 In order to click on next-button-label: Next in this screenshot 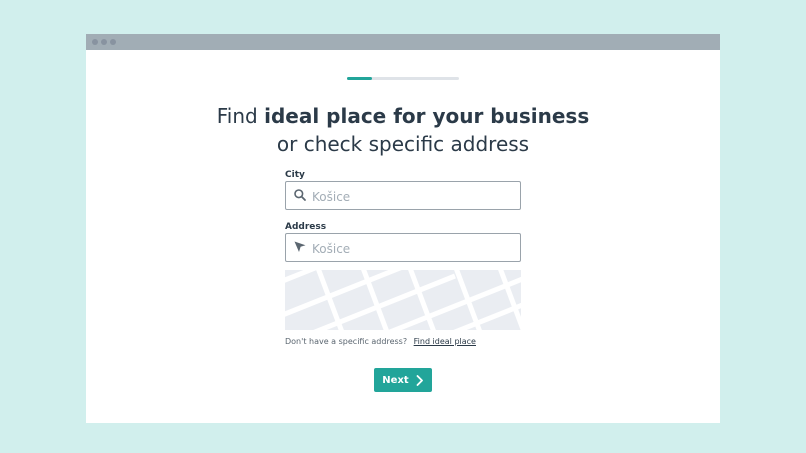, I will do `click(395, 380)`.